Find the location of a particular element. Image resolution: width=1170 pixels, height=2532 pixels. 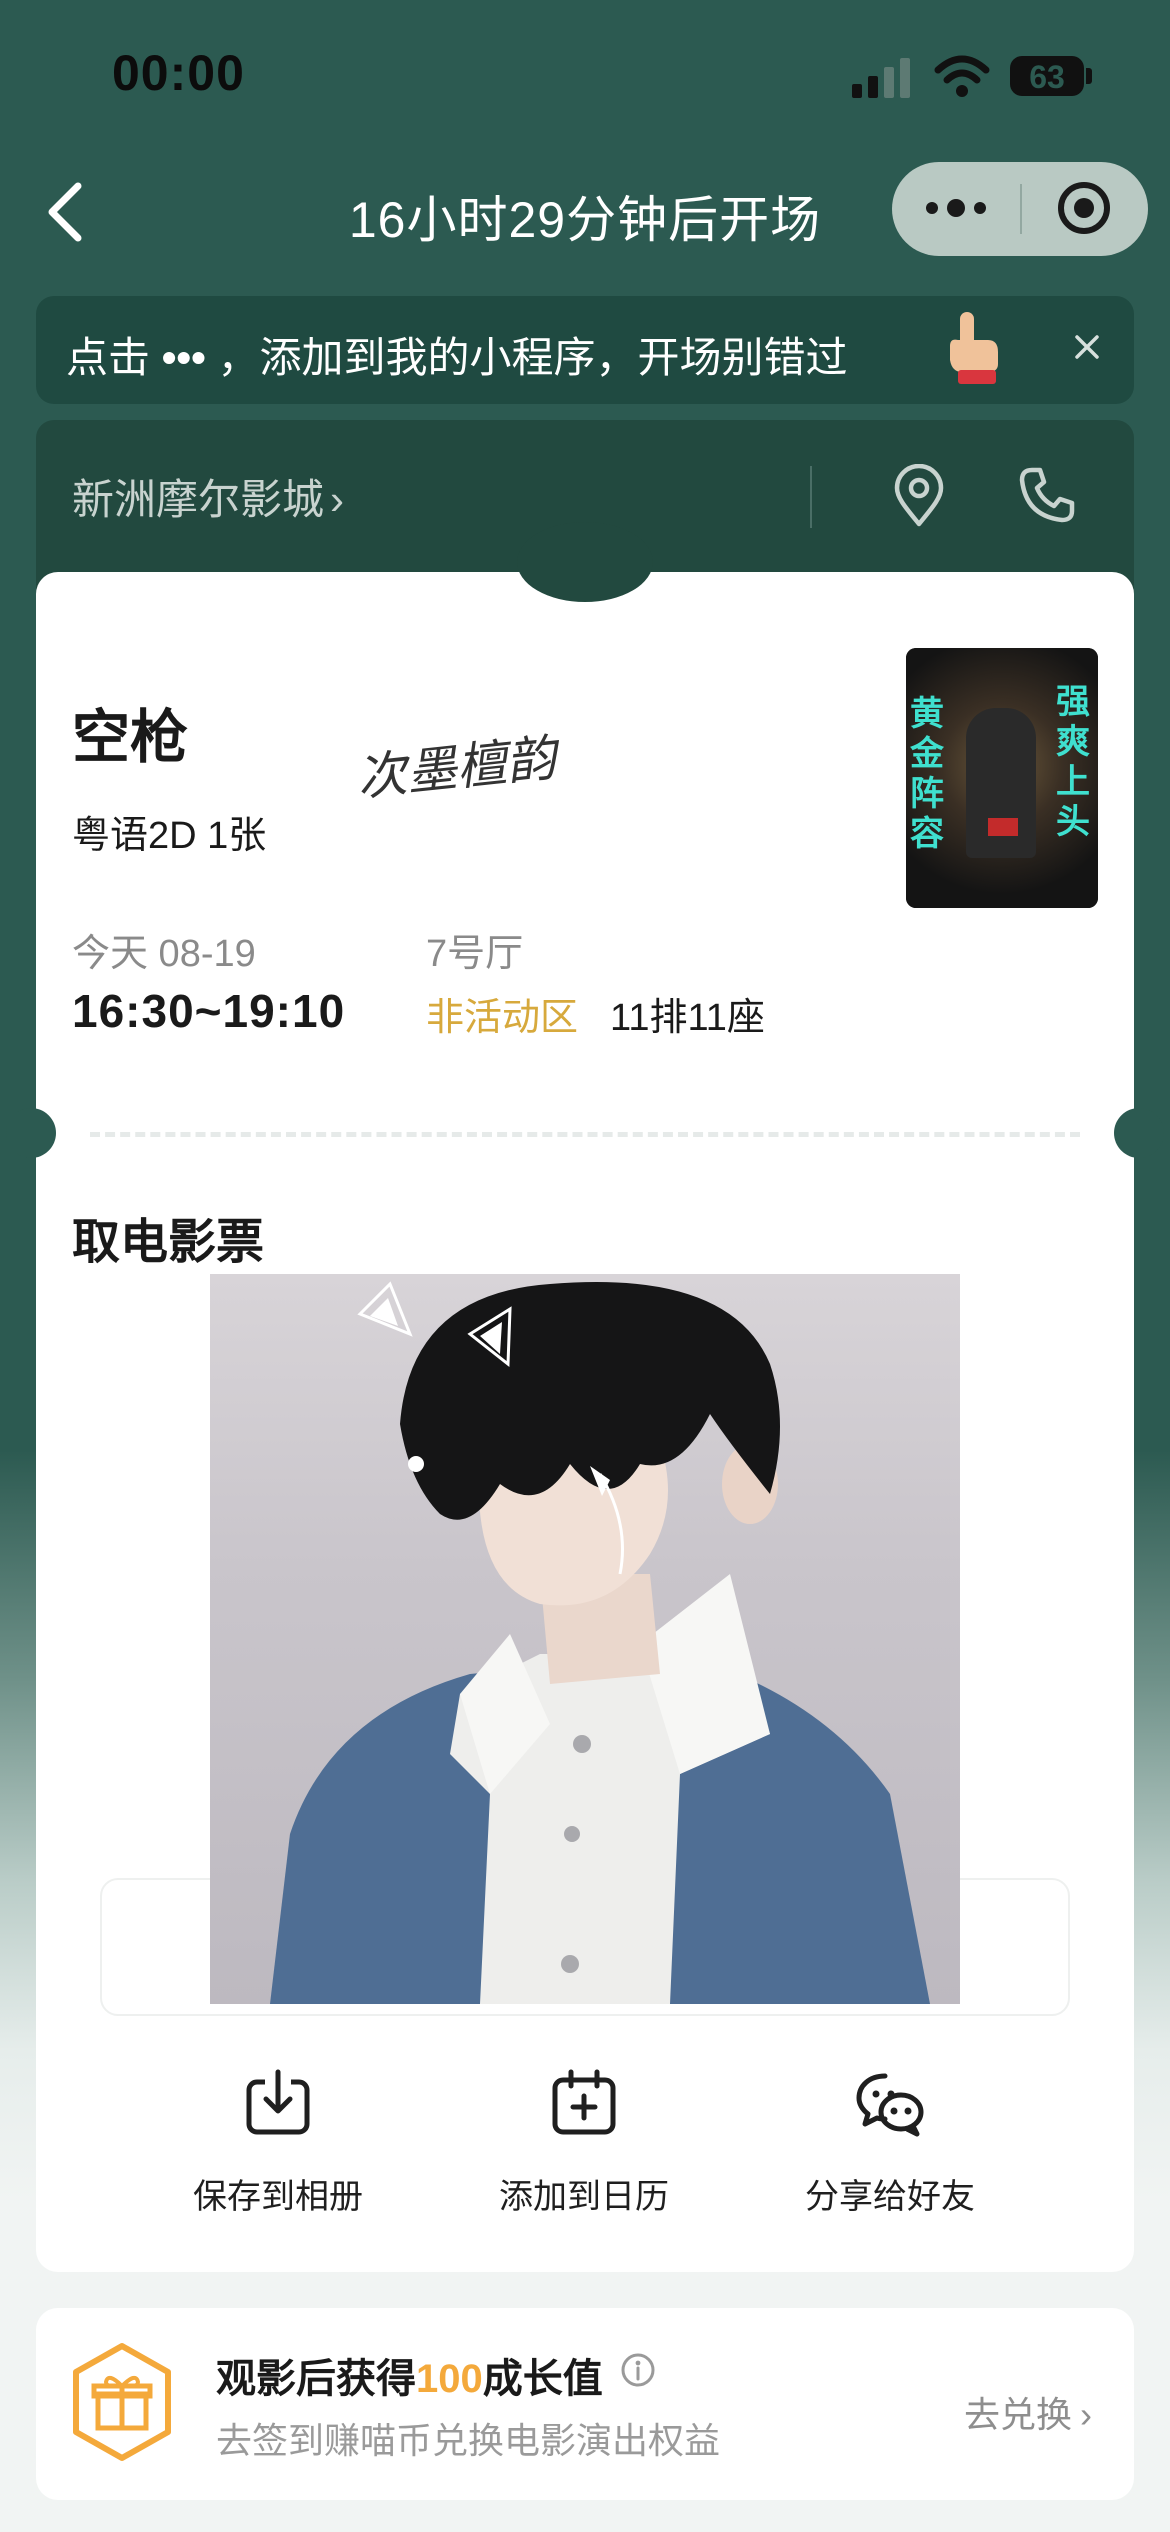

seat-zone: 非活动区 is located at coordinates (502, 1018).